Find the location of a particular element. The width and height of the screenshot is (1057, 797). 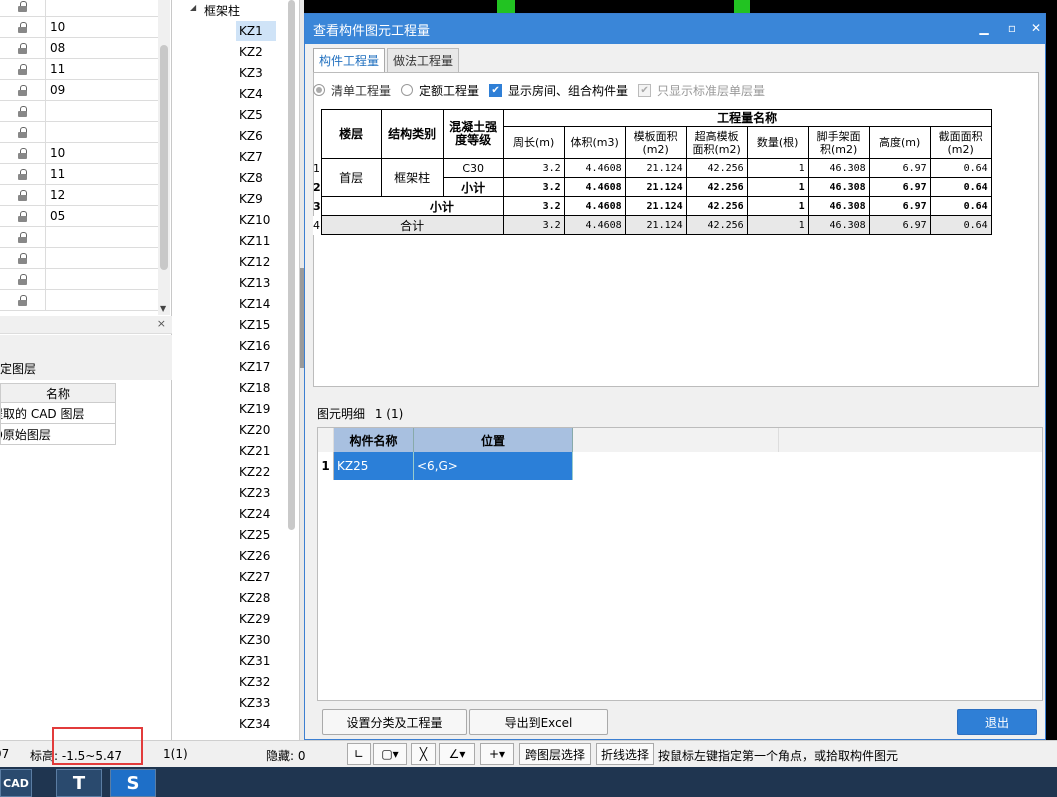

checkbox-disabled-icon: ✔ is located at coordinates (645, 90).